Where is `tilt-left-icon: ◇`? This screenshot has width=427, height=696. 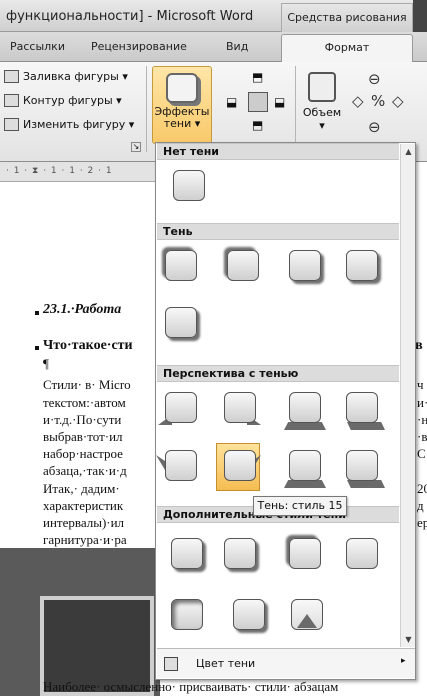
tilt-left-icon: ◇ is located at coordinates (358, 101).